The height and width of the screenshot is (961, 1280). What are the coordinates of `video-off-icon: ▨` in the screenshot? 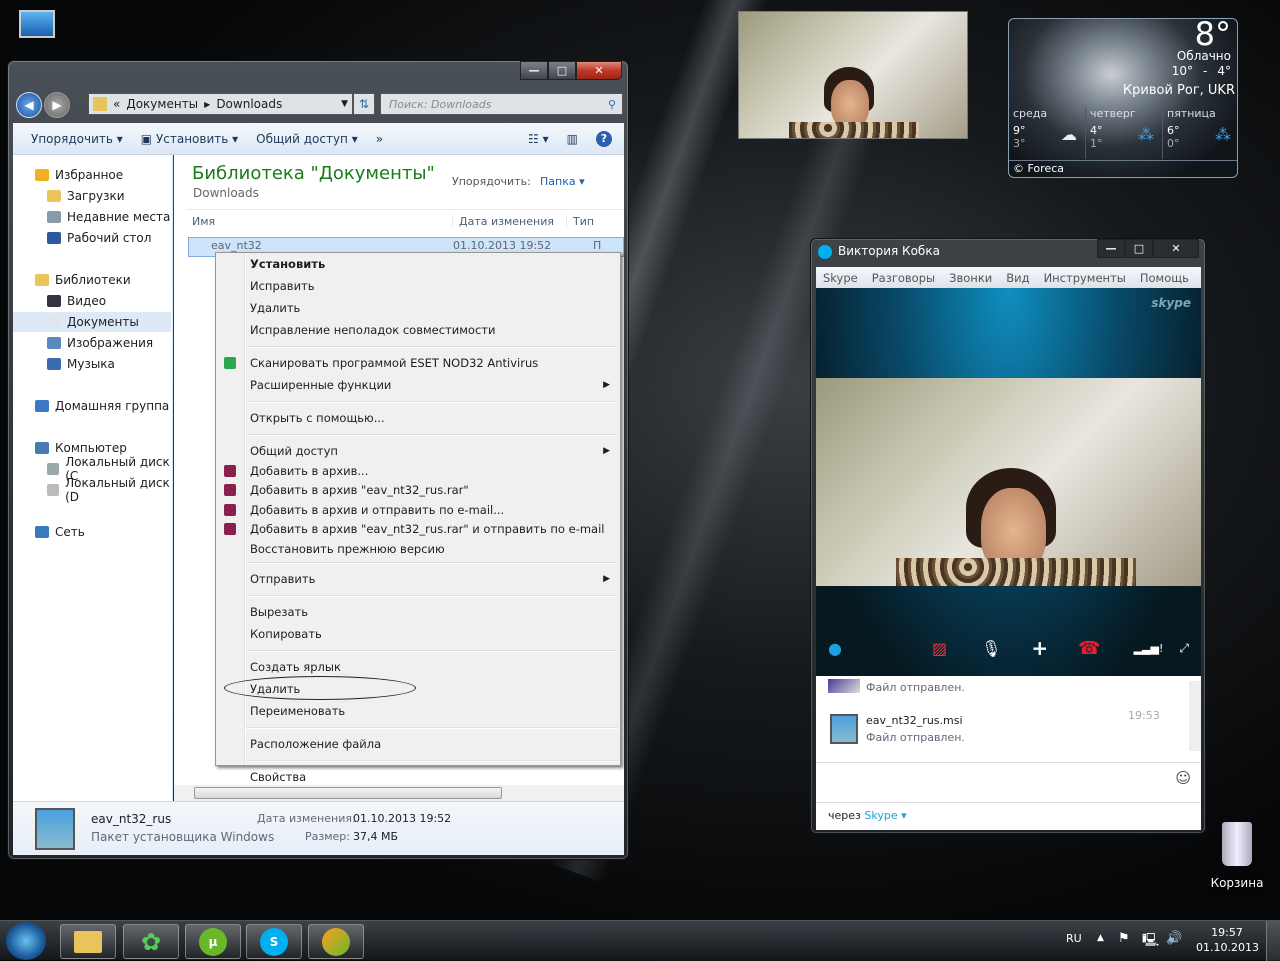 It's located at (939, 648).